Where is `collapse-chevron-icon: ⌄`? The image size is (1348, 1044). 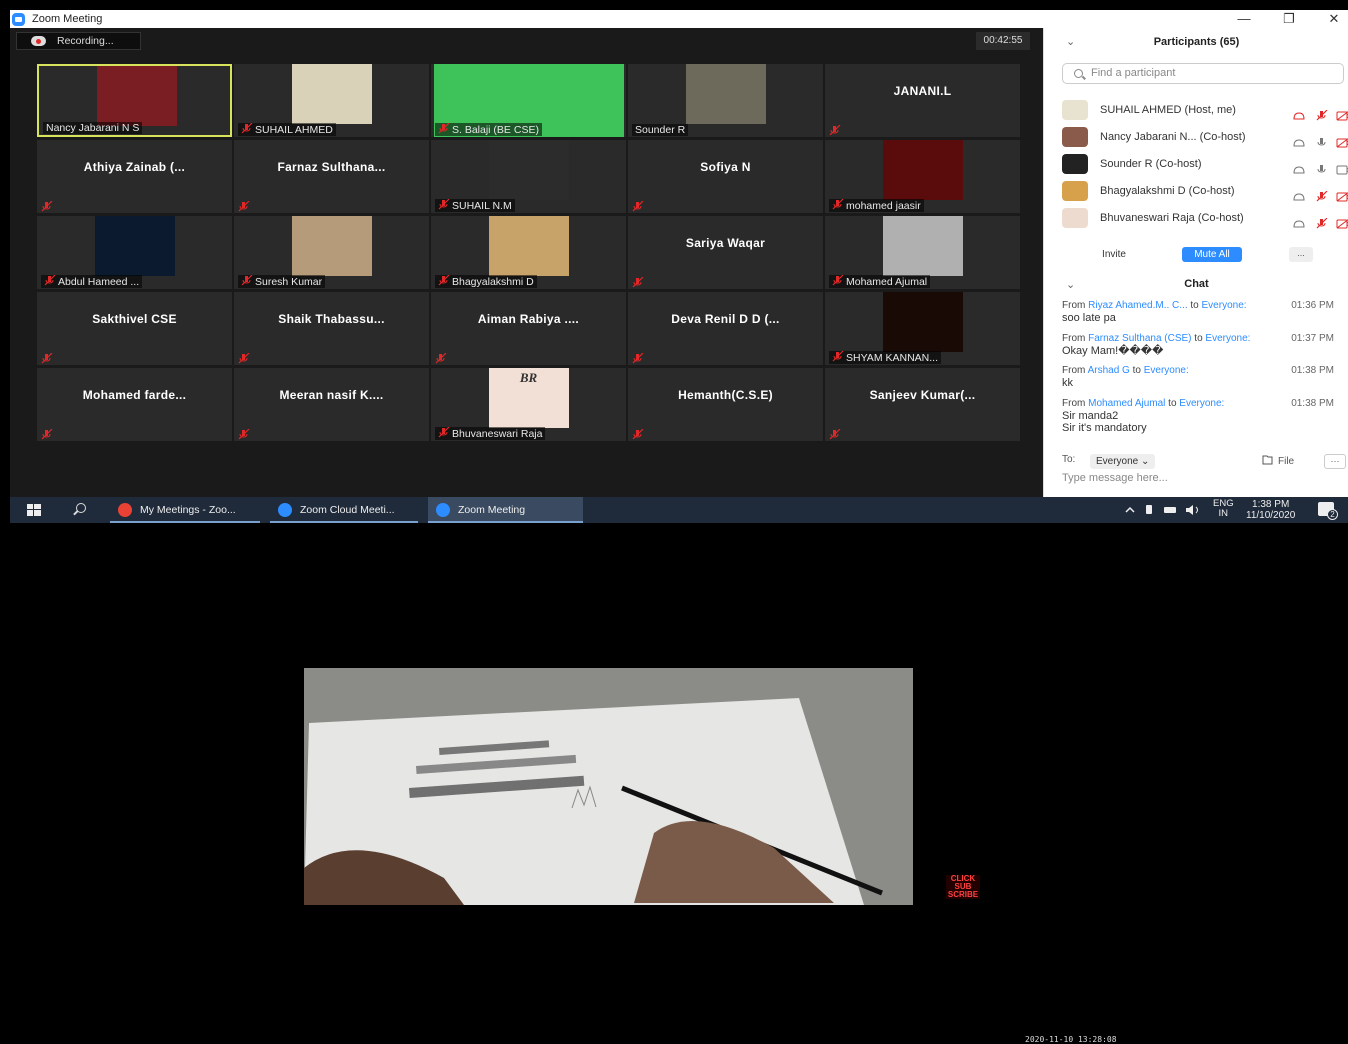
collapse-chevron-icon: ⌄ is located at coordinates (1070, 42).